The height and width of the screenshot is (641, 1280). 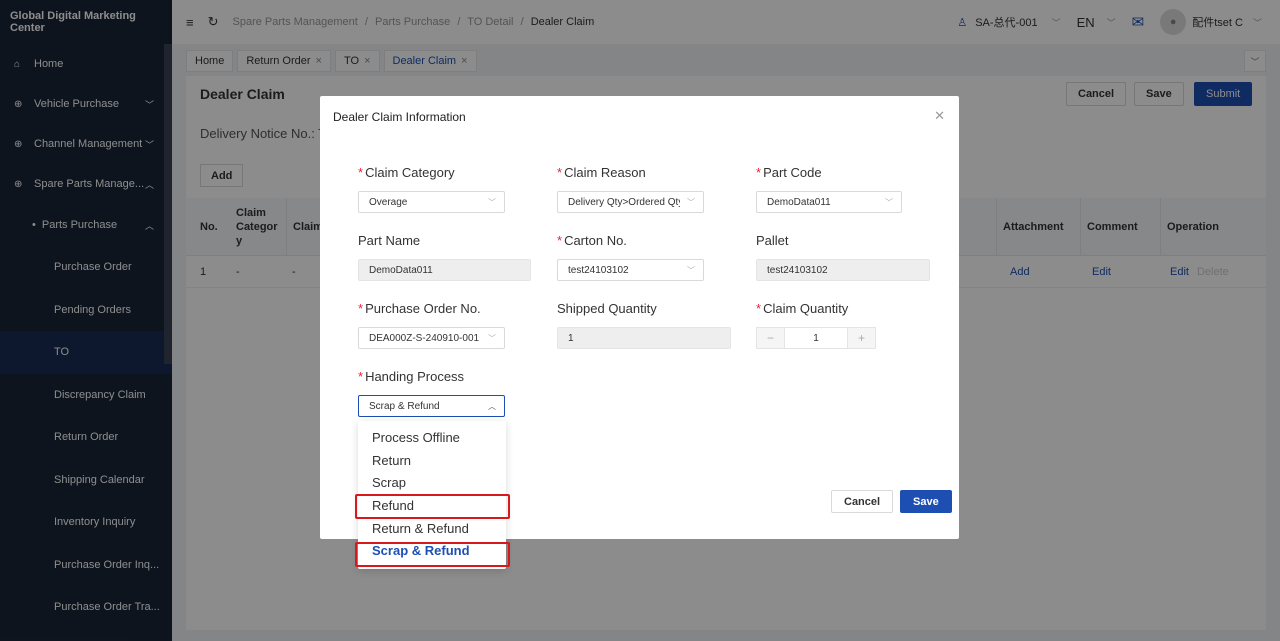 What do you see at coordinates (399, 117) in the screenshot?
I see `modal-title: Dealer Claim Information` at bounding box center [399, 117].